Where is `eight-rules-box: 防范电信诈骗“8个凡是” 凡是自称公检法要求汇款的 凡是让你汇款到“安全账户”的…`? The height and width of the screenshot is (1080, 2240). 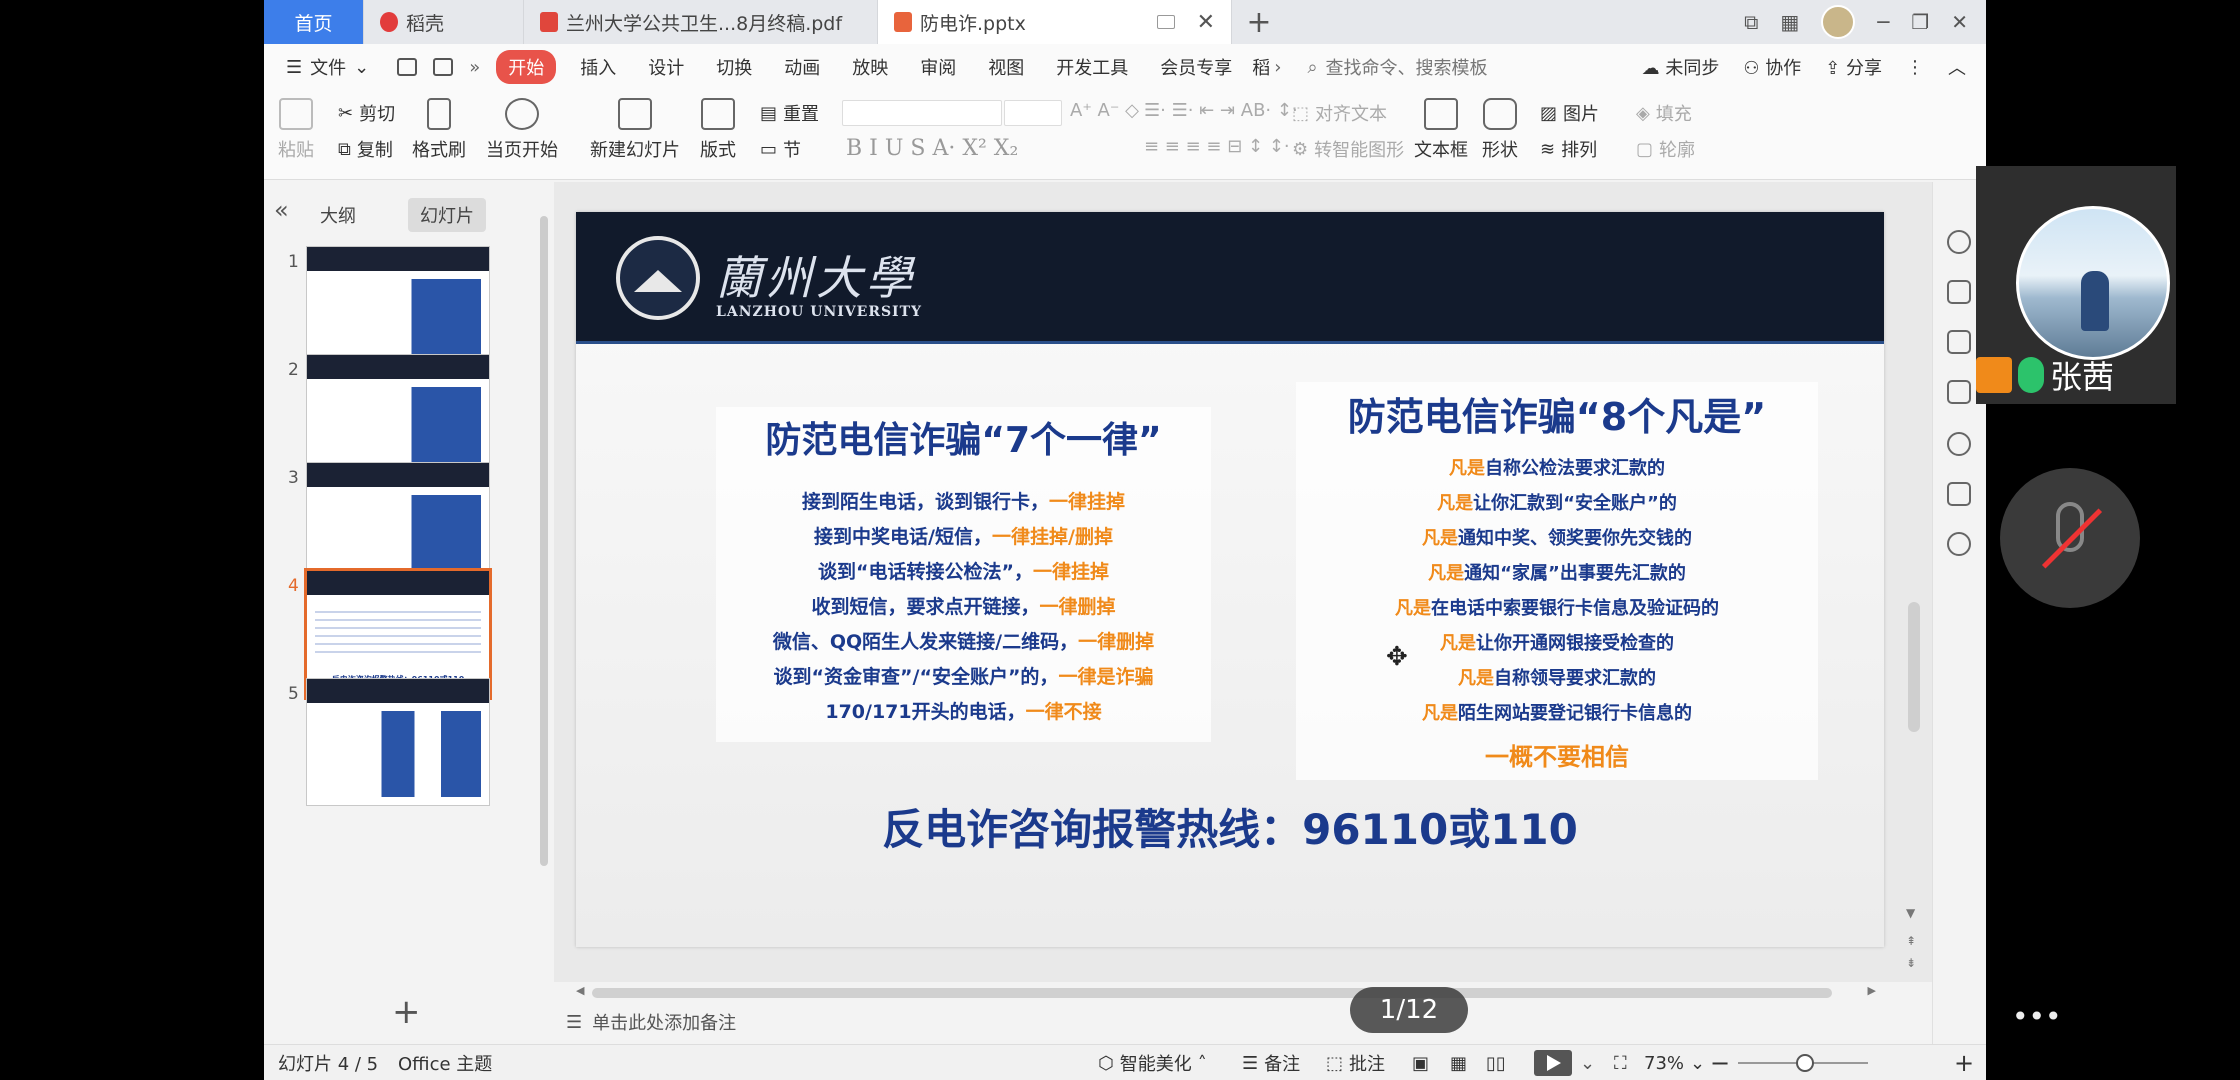 eight-rules-box: 防范电信诈骗“8个凡是” 凡是自称公检法要求汇款的 凡是让你汇款到“安全账户”的… is located at coordinates (1557, 581).